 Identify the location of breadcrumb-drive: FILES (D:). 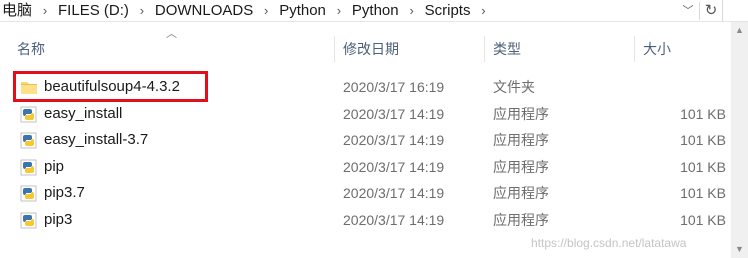
(93, 11).